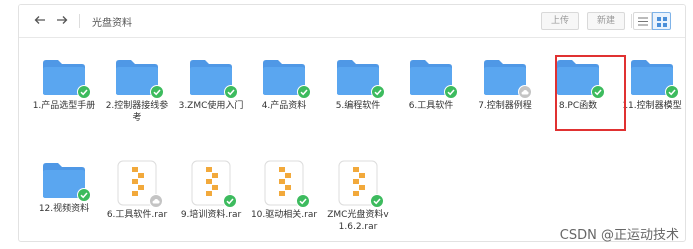 This screenshot has height=249, width=693. What do you see at coordinates (284, 106) in the screenshot?
I see `item-label: 4.产品资料` at bounding box center [284, 106].